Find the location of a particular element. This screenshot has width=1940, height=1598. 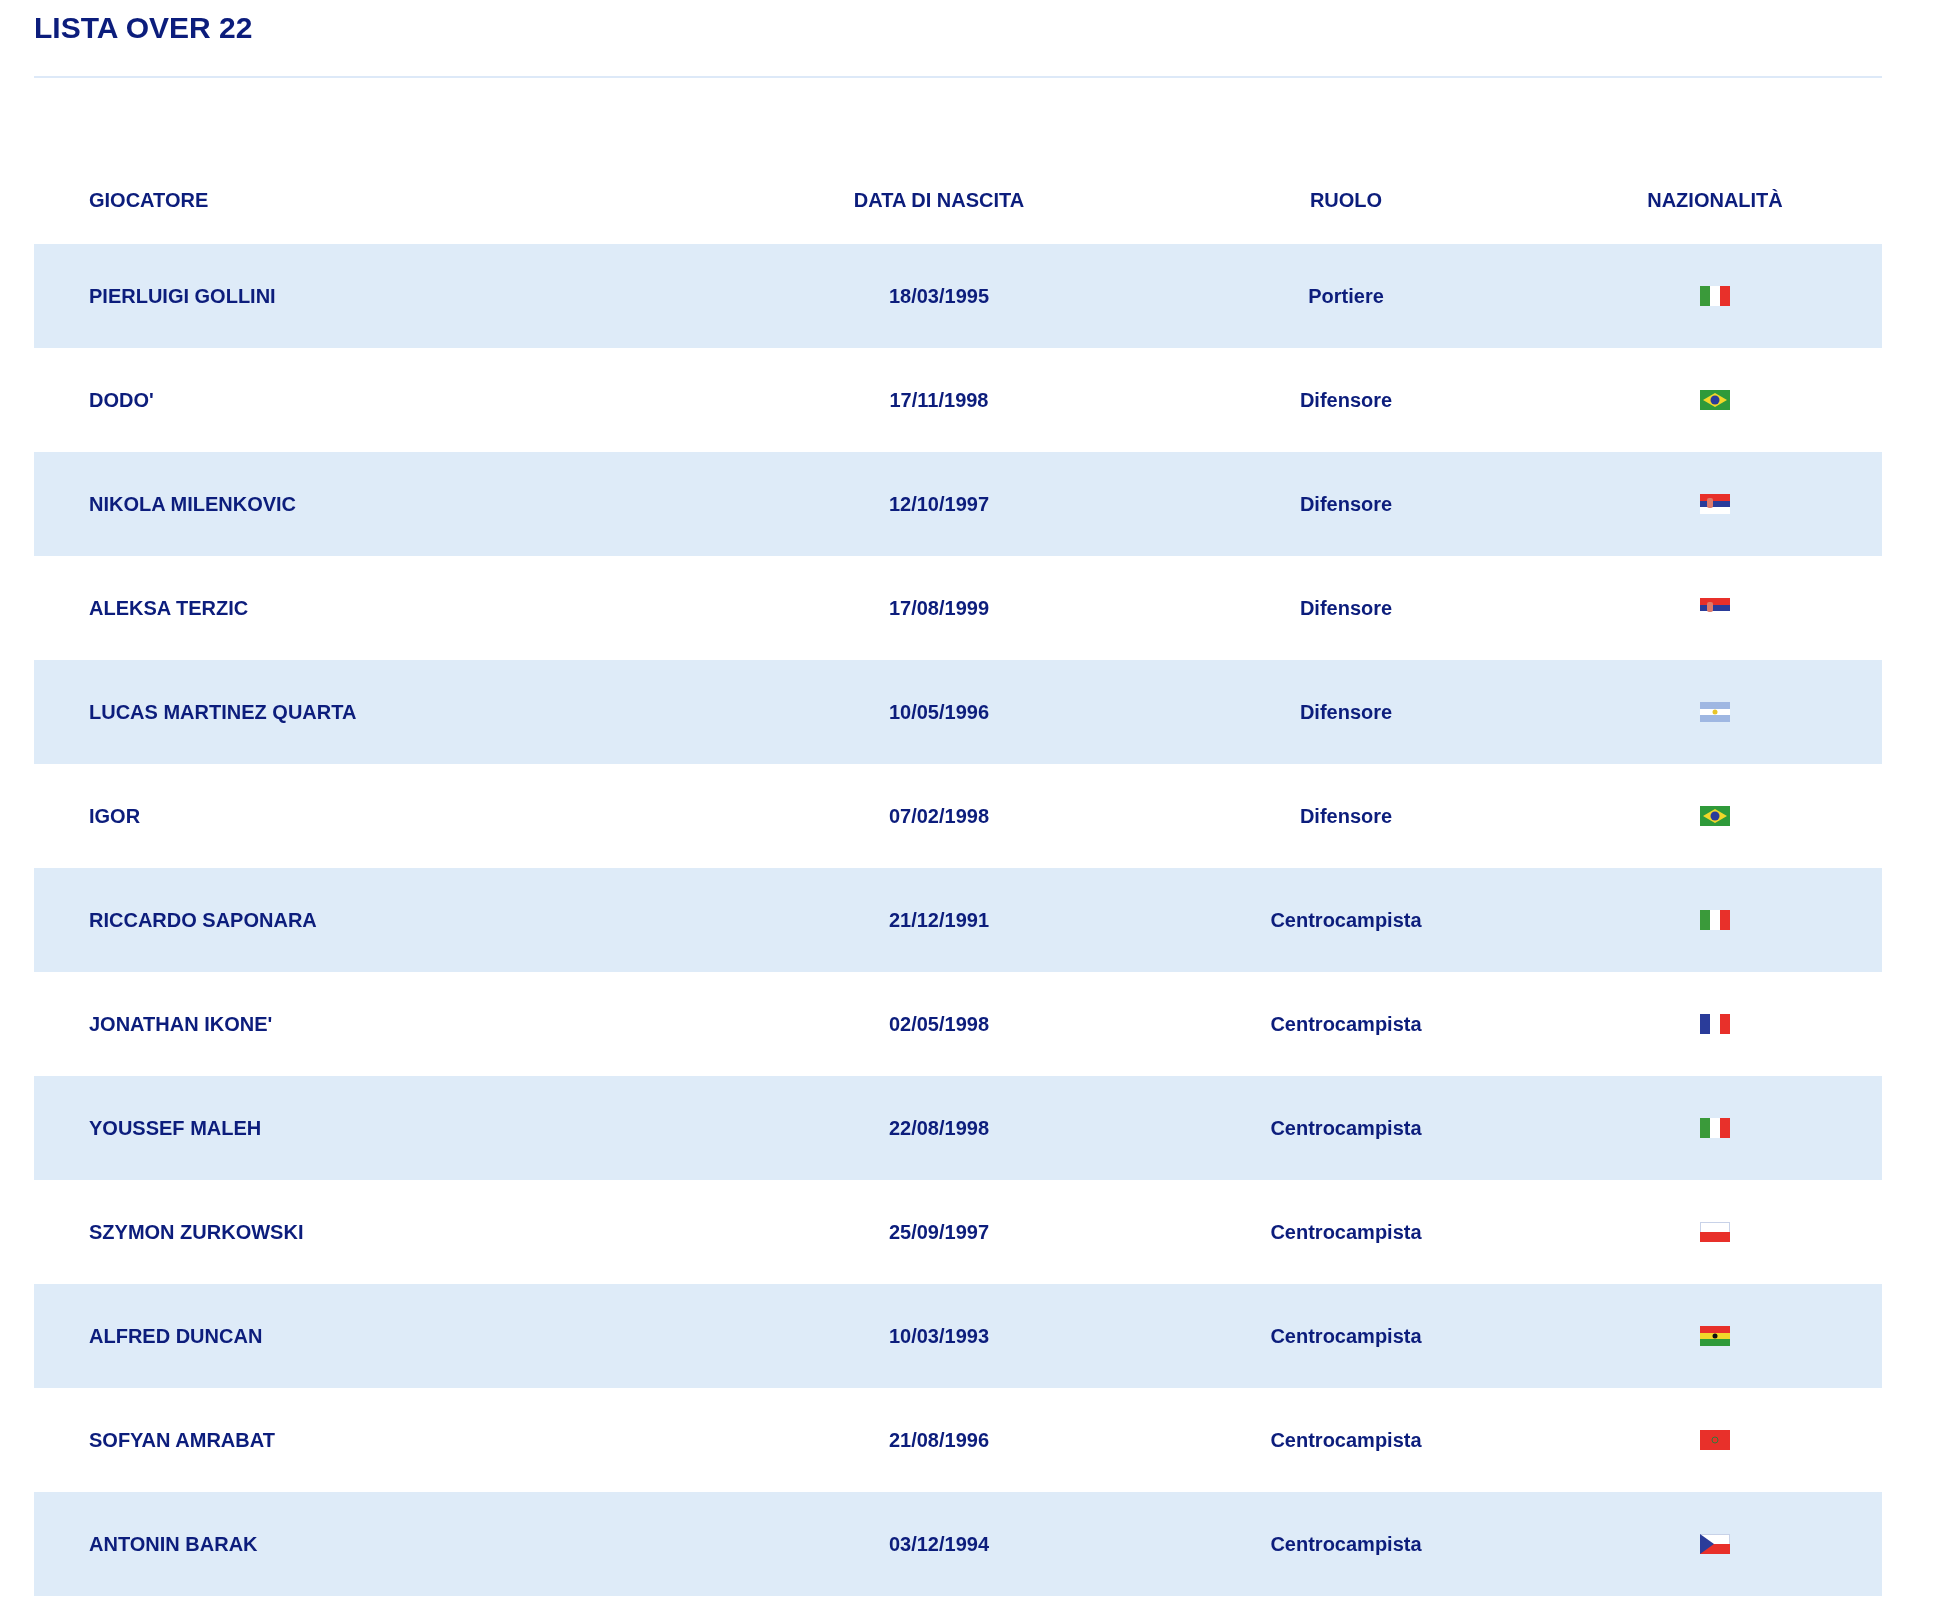

table-cell-text: ANTONIN BARAK is located at coordinates (173, 1544).